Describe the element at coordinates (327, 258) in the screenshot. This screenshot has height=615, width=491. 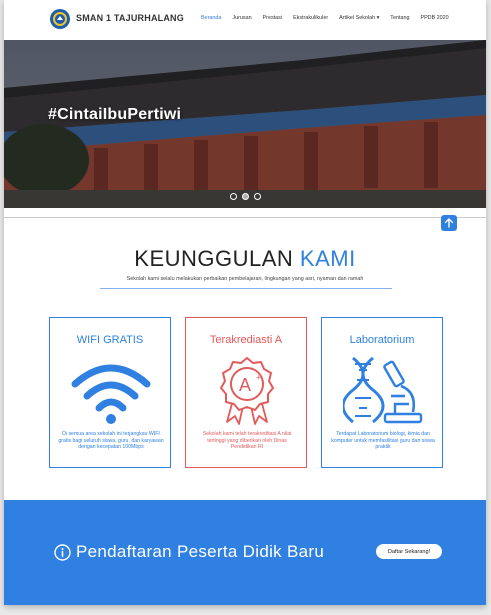
I see `features-heading-highlight: KAMI` at that location.